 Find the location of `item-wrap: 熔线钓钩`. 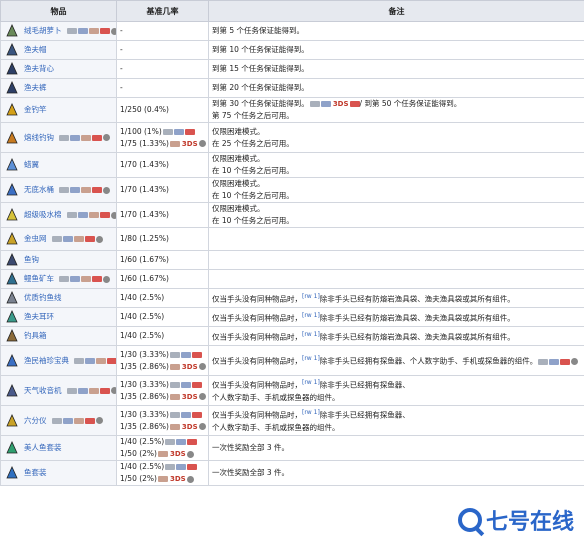

item-wrap: 熔线钓钩 is located at coordinates (58, 138).